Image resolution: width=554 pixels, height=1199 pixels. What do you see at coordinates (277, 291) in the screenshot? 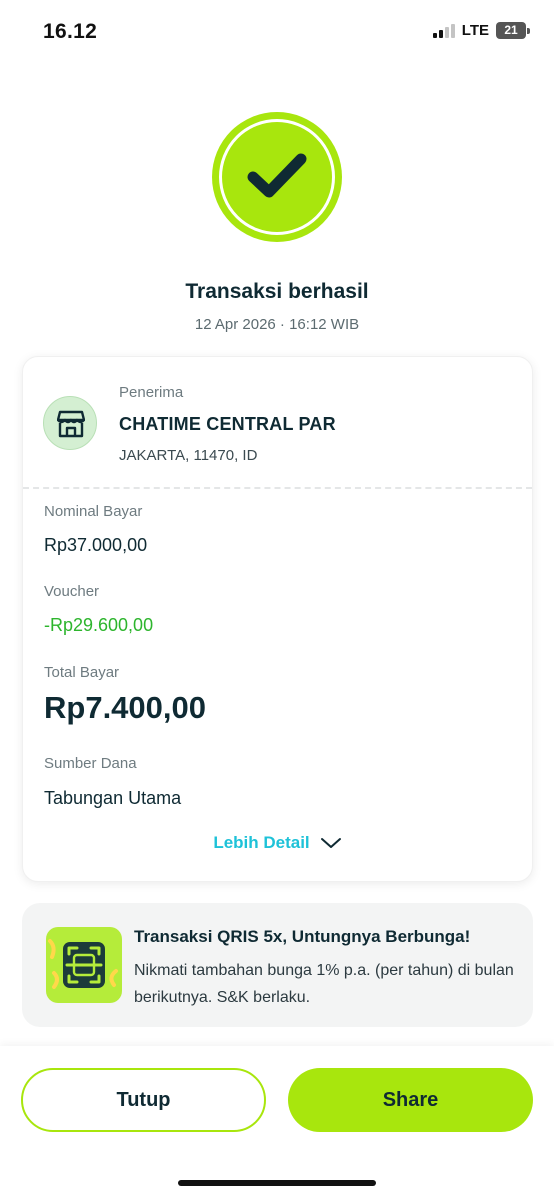
I see `page-title: Transaksi berhasil` at bounding box center [277, 291].